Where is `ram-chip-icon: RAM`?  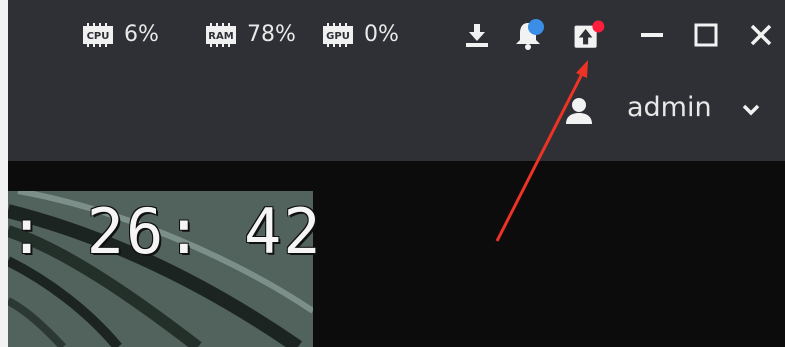
ram-chip-icon: RAM is located at coordinates (221, 34).